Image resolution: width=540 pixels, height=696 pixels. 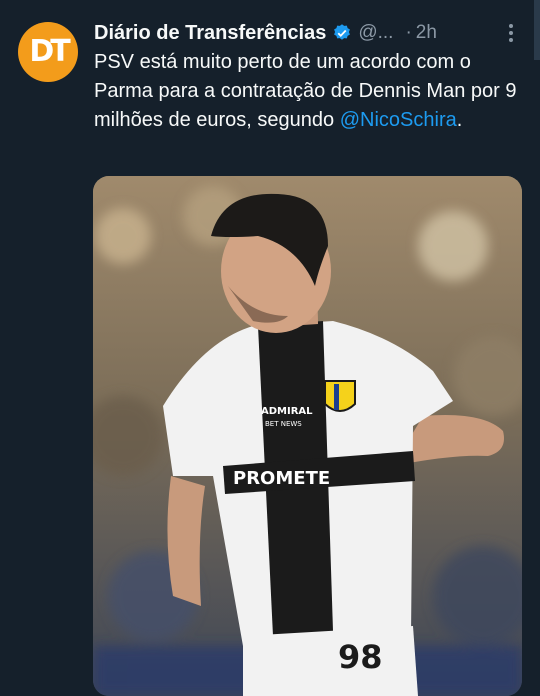 What do you see at coordinates (342, 32) in the screenshot?
I see `verified-badge-icon` at bounding box center [342, 32].